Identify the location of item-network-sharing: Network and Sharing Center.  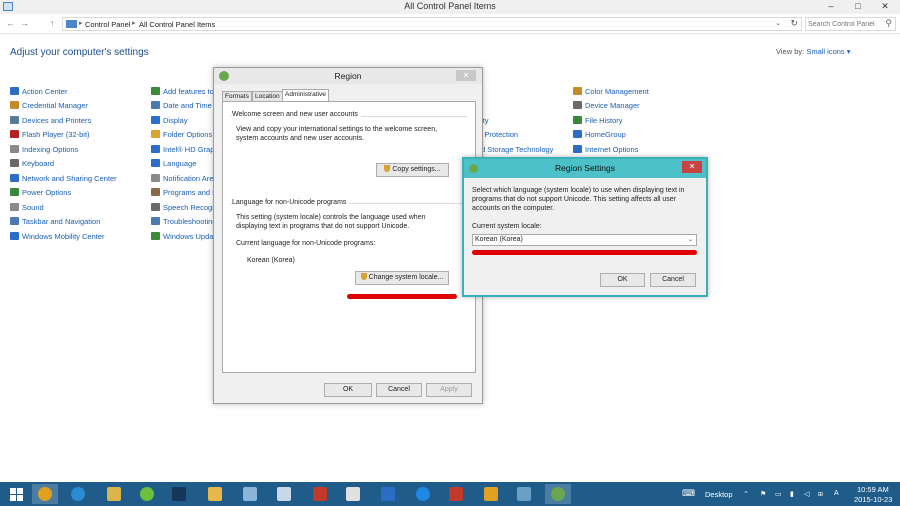
(63, 179).